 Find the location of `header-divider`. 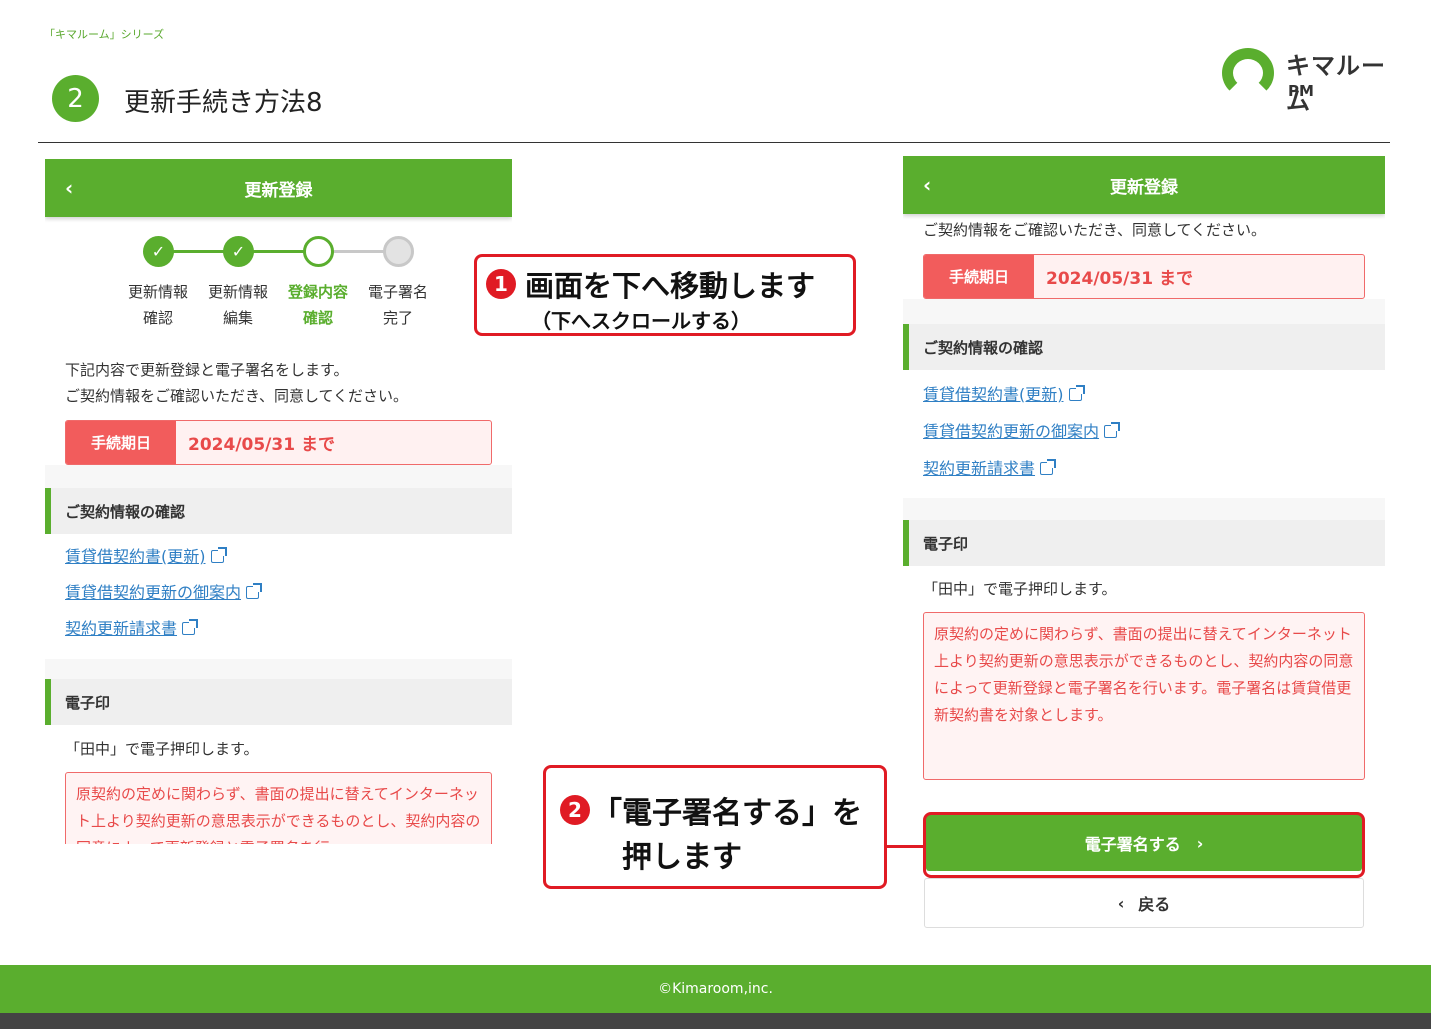

header-divider is located at coordinates (714, 142).